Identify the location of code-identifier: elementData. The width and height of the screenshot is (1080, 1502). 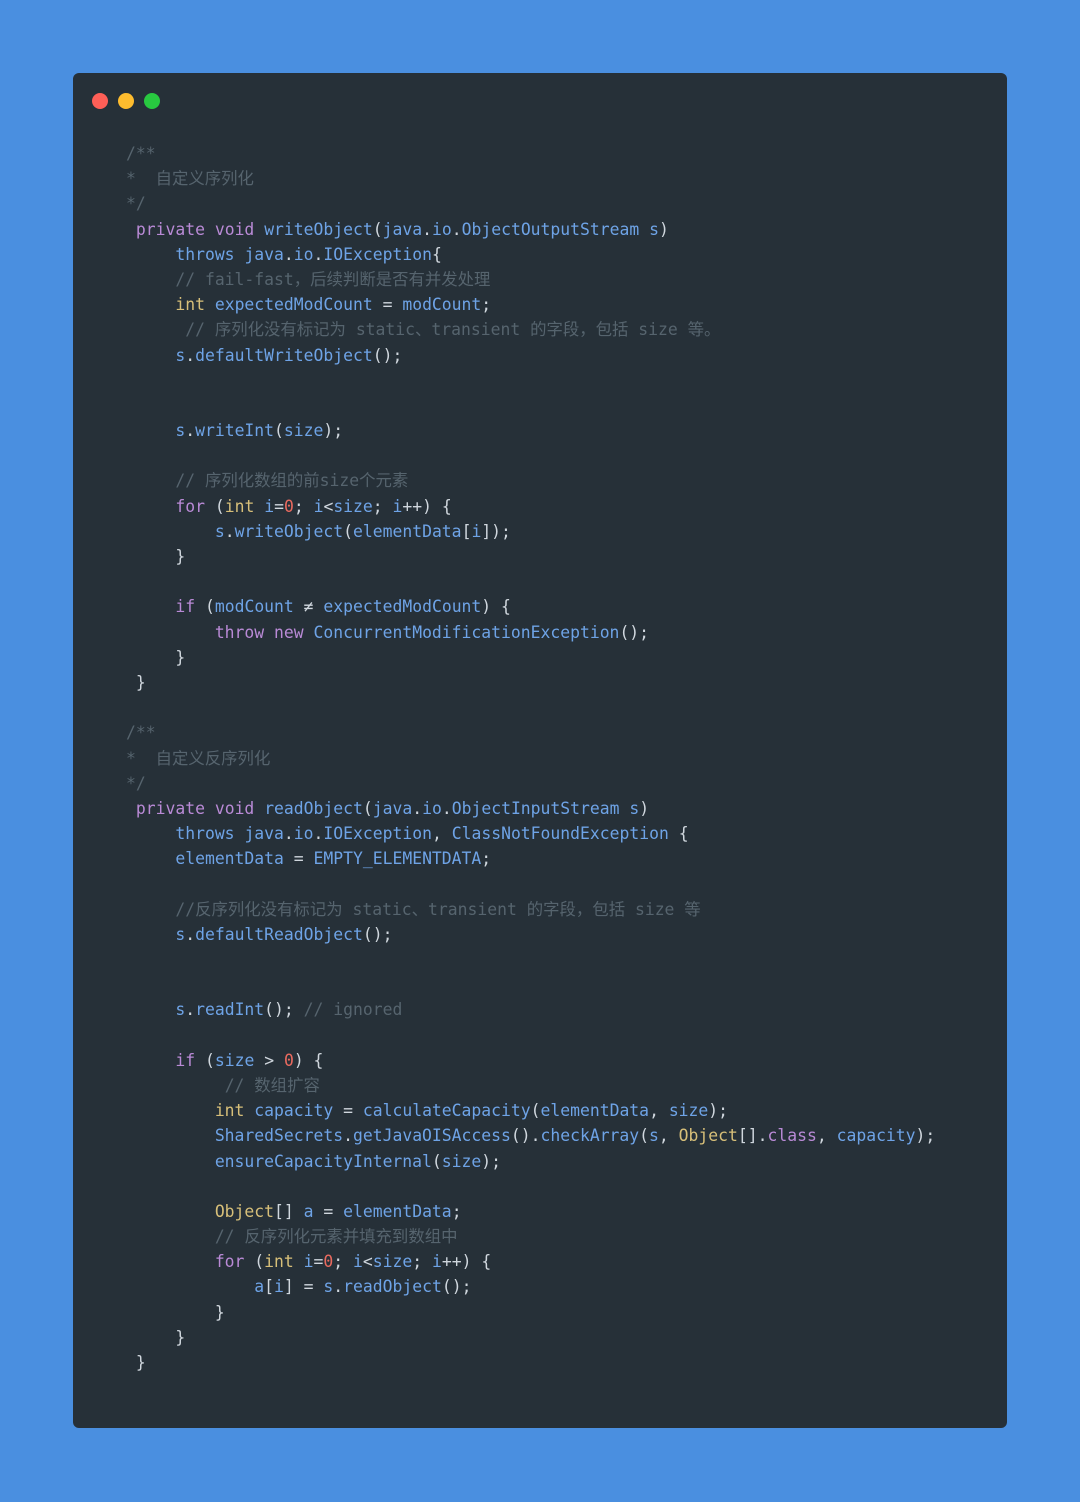
(407, 531).